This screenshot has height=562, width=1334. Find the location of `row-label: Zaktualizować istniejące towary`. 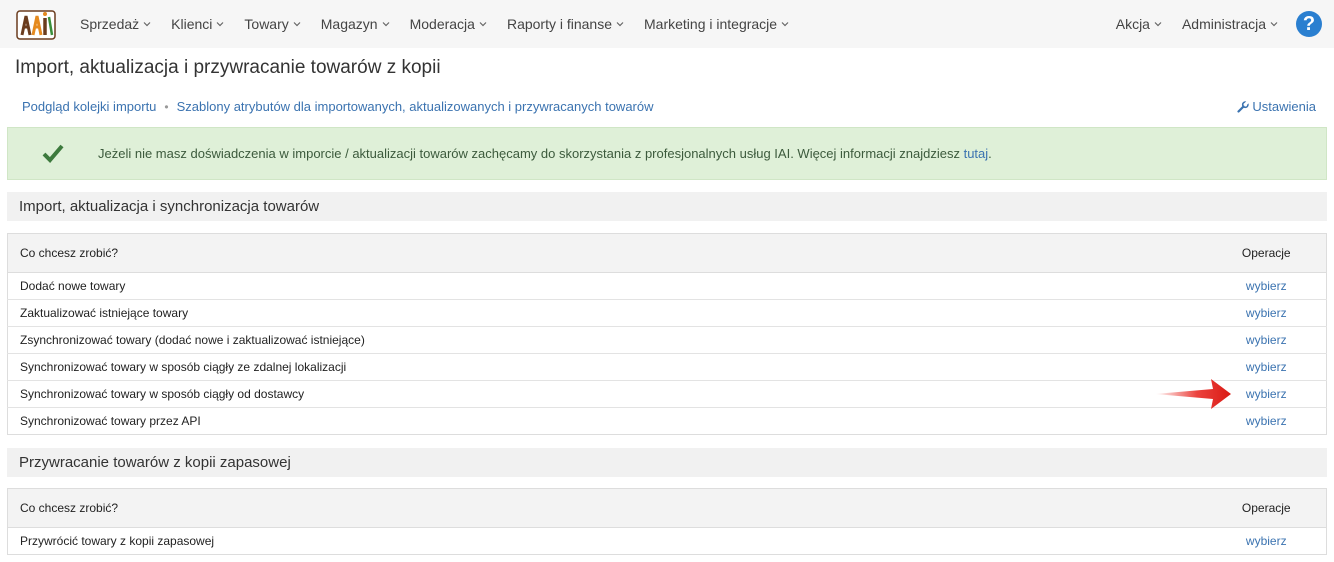

row-label: Zaktualizować istniejące towary is located at coordinates (607, 313).